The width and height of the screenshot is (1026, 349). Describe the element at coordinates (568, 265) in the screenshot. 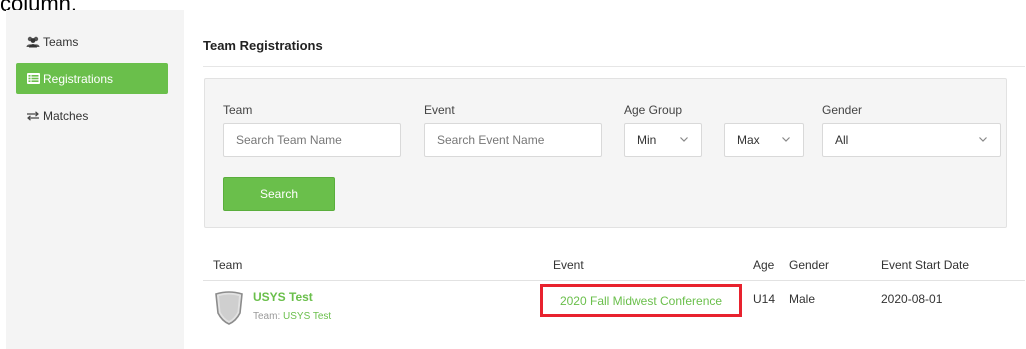

I see `column-header-event: Event` at that location.